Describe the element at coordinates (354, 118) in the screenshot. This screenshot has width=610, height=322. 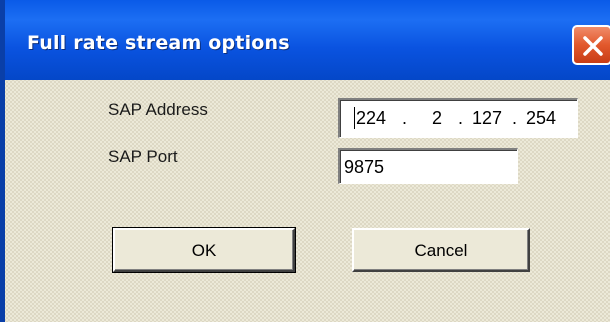
I see `text-caret` at that location.